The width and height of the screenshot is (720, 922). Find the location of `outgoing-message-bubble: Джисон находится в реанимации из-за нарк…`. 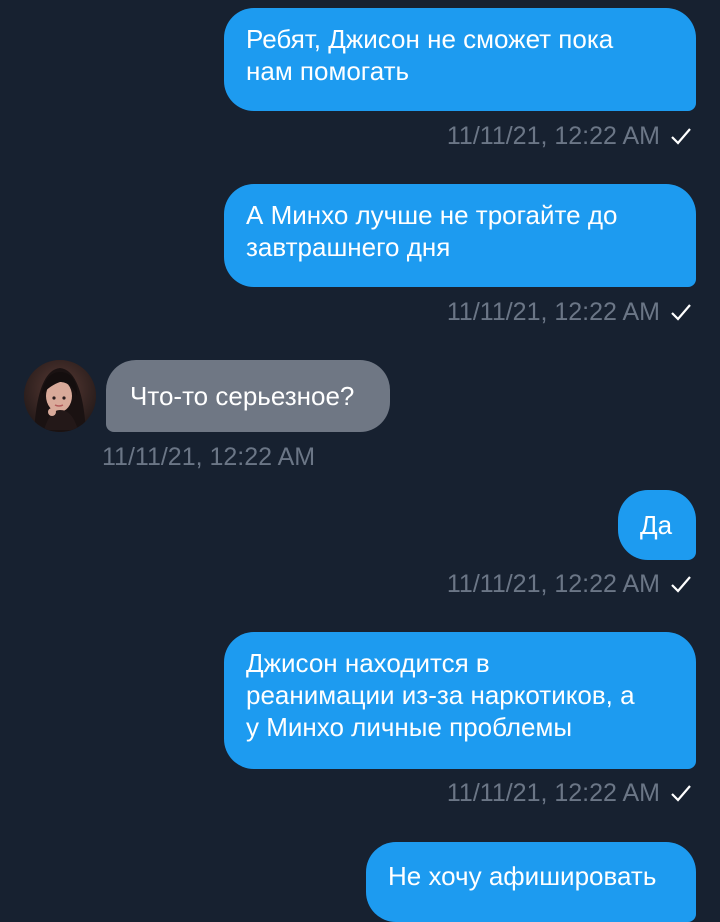

outgoing-message-bubble: Джисон находится в реанимации из-за нарк… is located at coordinates (460, 700).